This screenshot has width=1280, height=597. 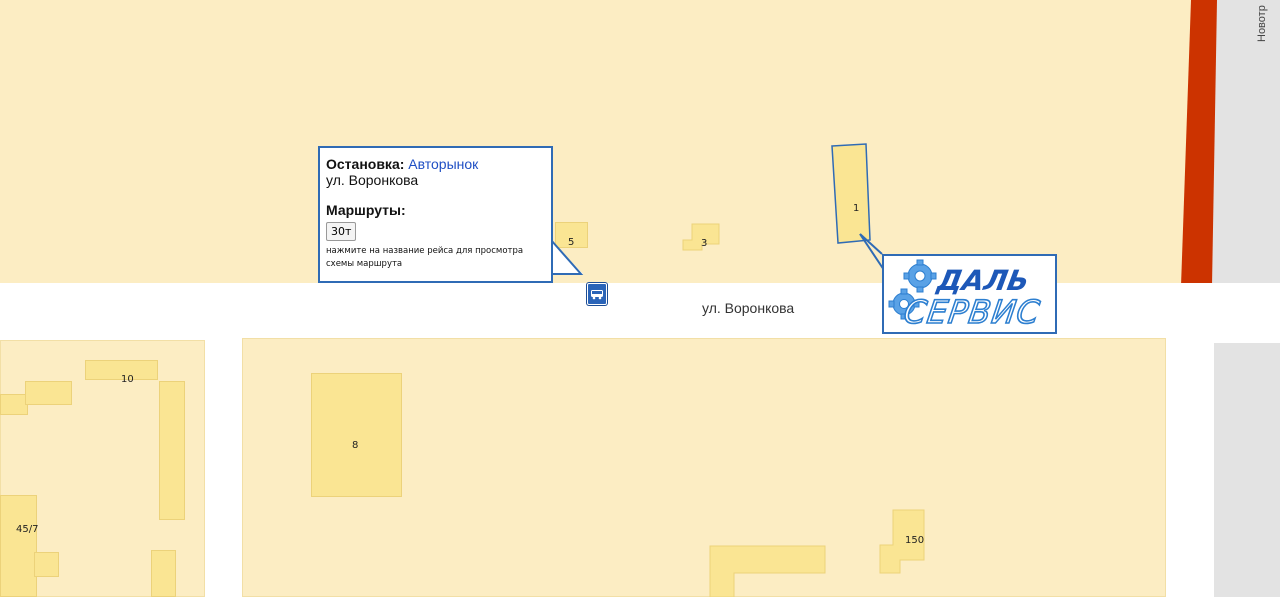 I want to click on grey-area-bottom-right, so click(x=1247, y=469).